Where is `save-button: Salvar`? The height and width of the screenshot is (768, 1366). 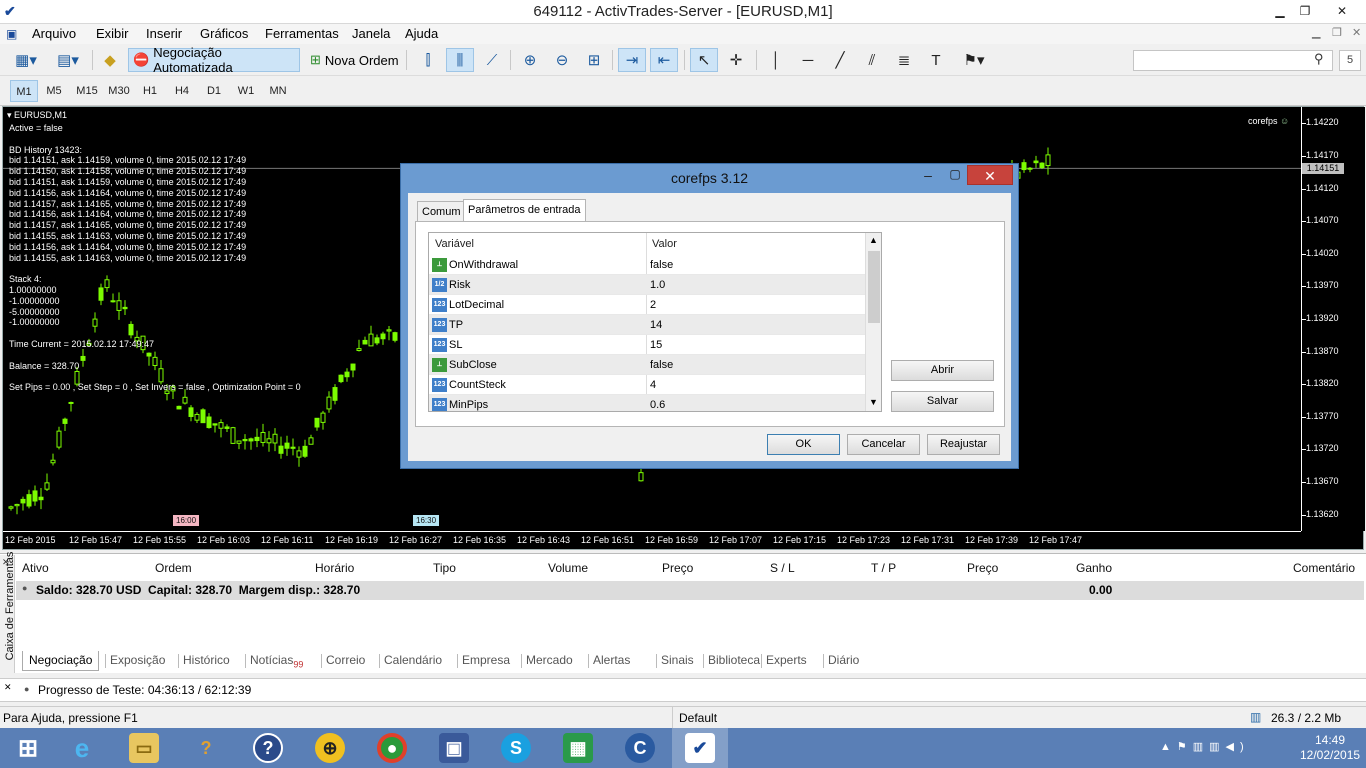 save-button: Salvar is located at coordinates (942, 401).